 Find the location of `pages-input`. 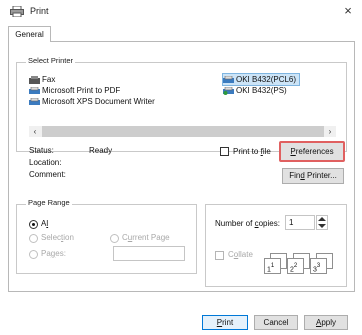

pages-input is located at coordinates (149, 253).